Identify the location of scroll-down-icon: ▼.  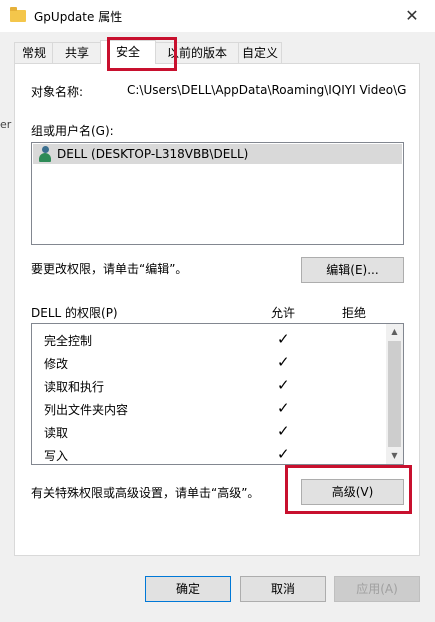
(394, 456).